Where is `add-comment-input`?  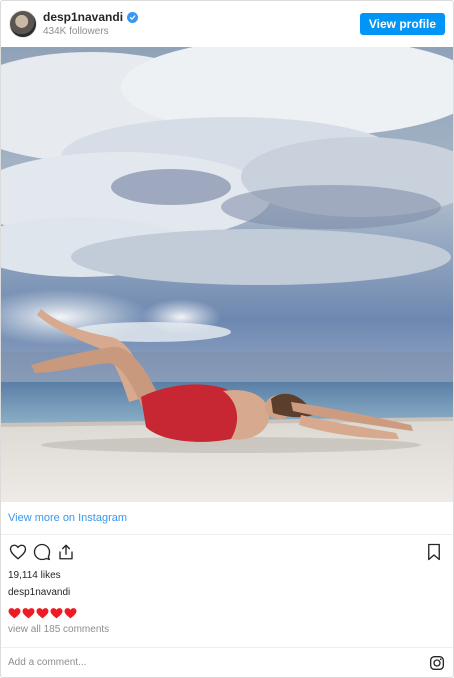
add-comment-input is located at coordinates (218, 662).